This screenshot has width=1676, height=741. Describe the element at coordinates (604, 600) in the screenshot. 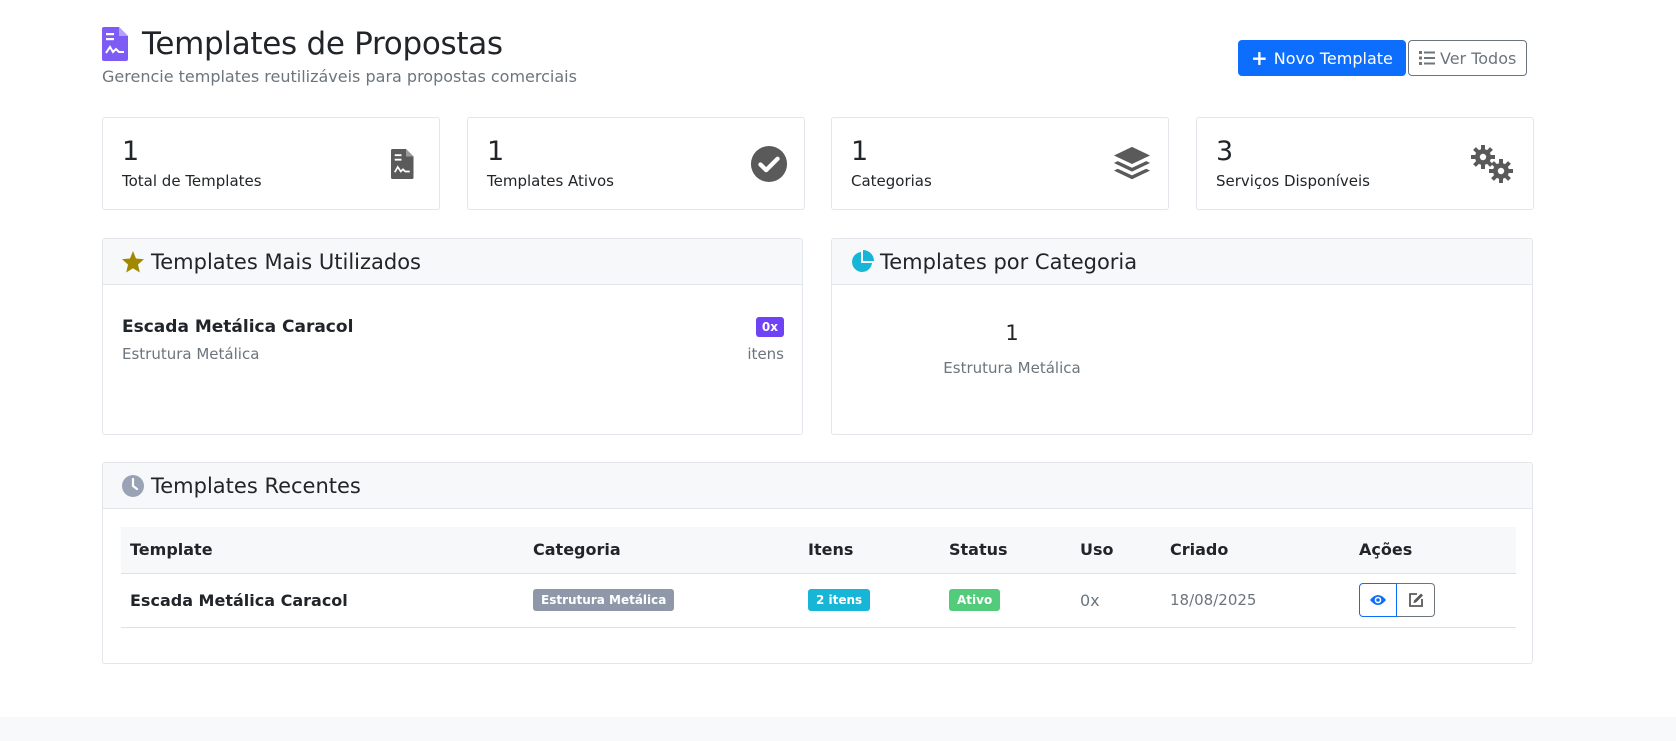

I see `category-badge: Estrutura Metálica` at that location.